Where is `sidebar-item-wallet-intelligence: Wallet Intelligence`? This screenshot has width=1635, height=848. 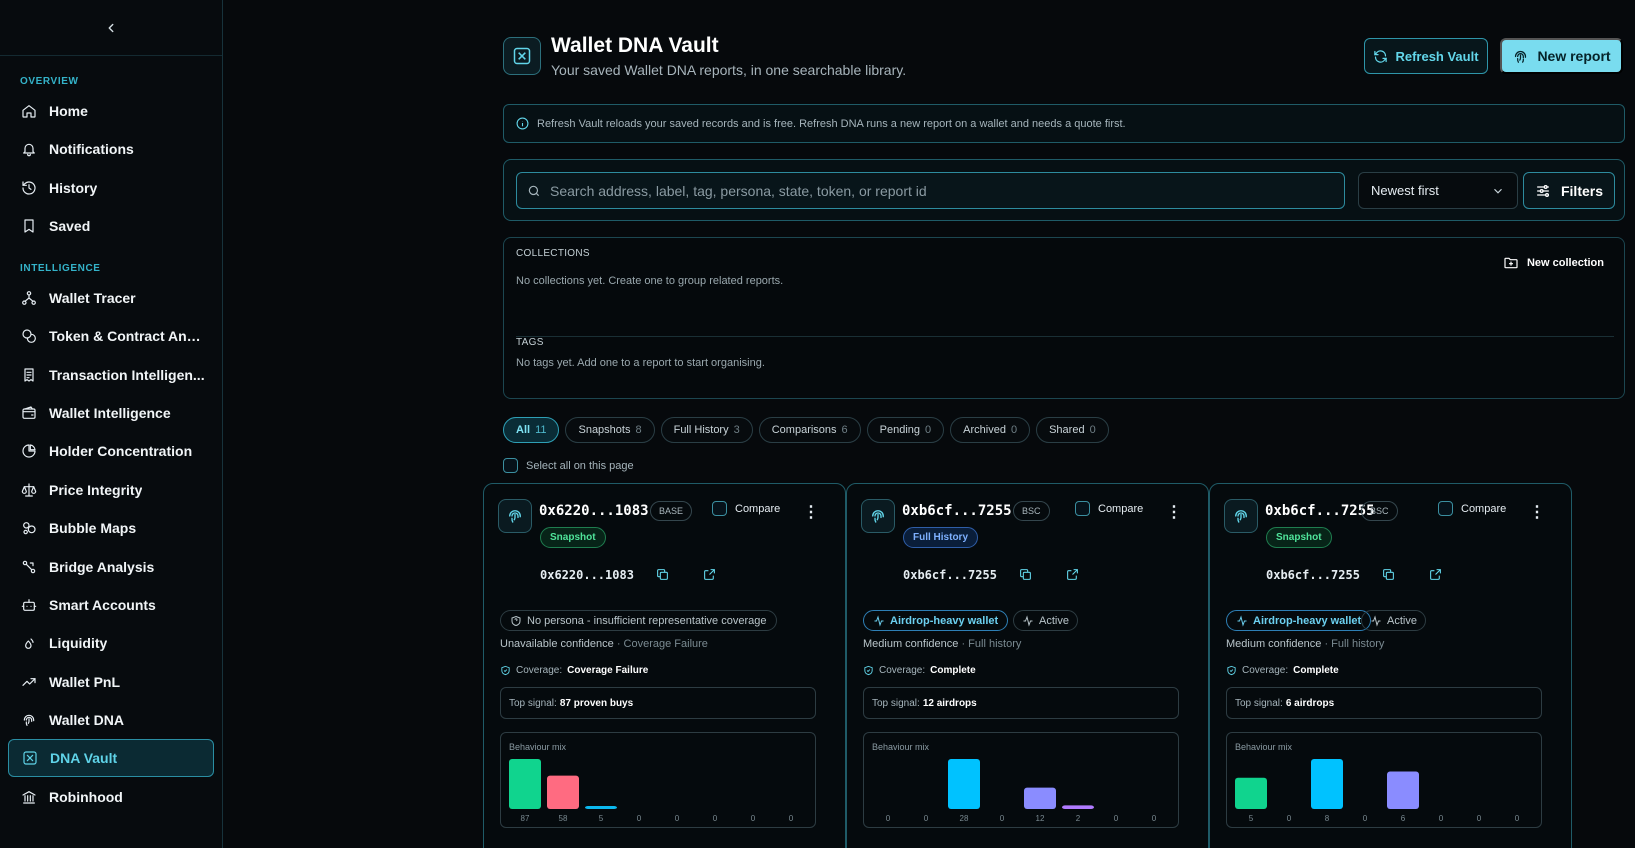 sidebar-item-wallet-intelligence: Wallet Intelligence is located at coordinates (111, 413).